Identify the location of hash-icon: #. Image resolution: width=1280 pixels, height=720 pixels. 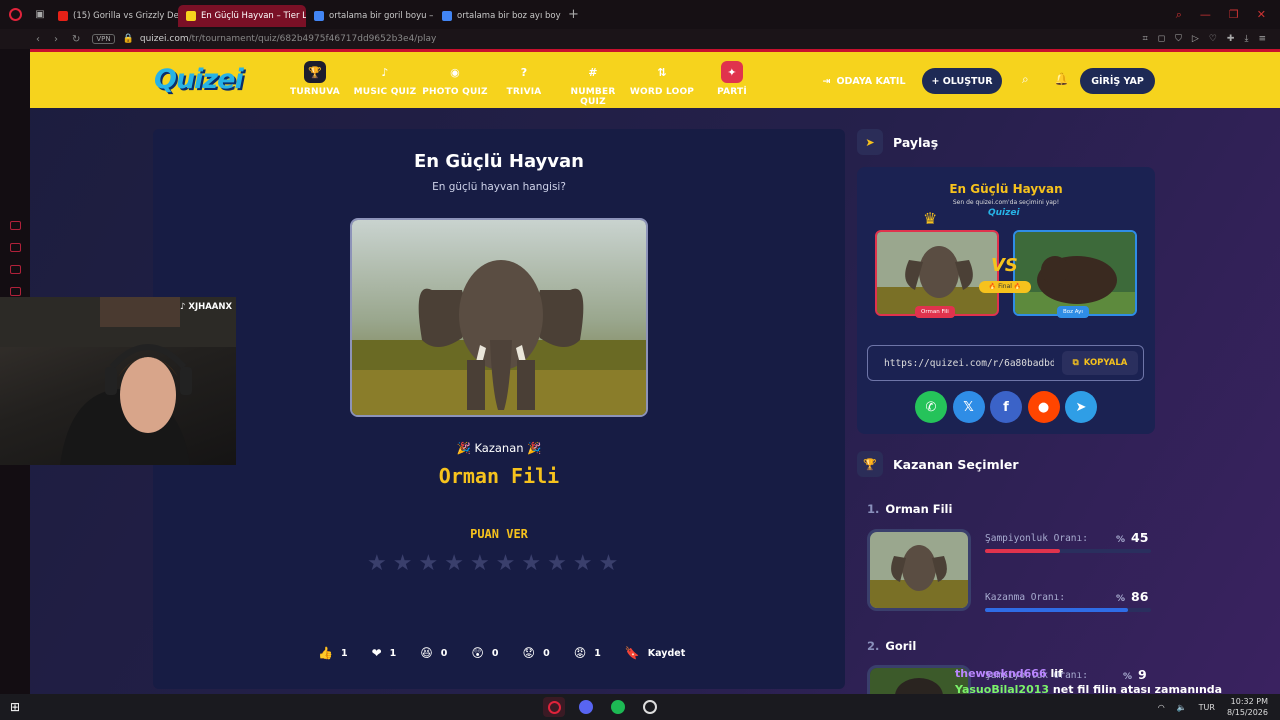
(593, 72).